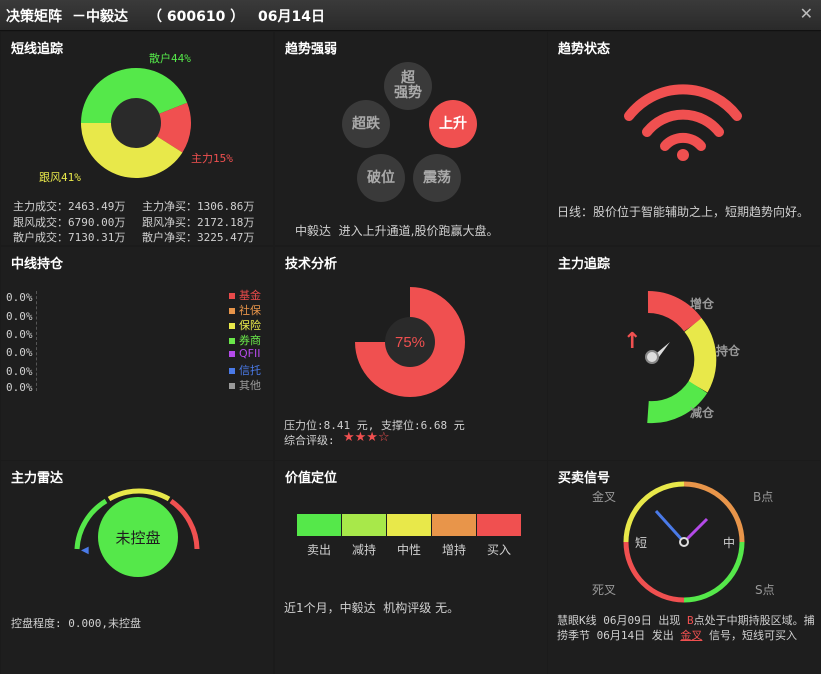 The height and width of the screenshot is (674, 821). Describe the element at coordinates (604, 497) in the screenshot. I see `label-gold-cross: 金叉` at that location.